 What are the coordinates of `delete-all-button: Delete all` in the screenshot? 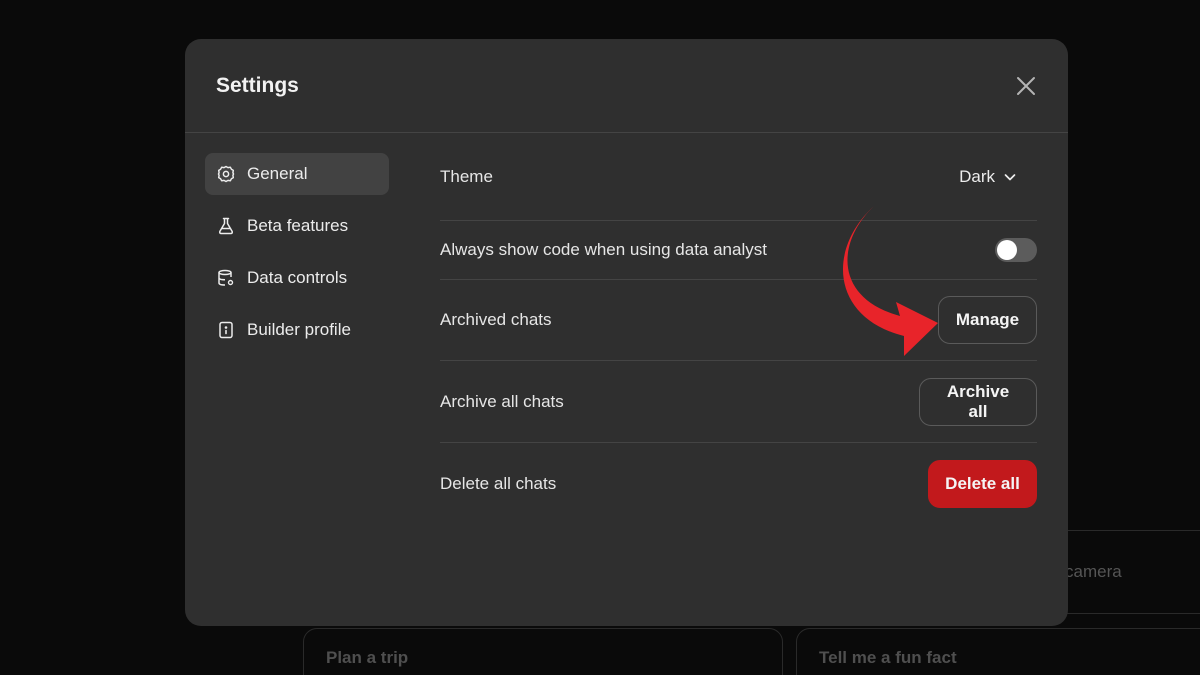 It's located at (982, 483).